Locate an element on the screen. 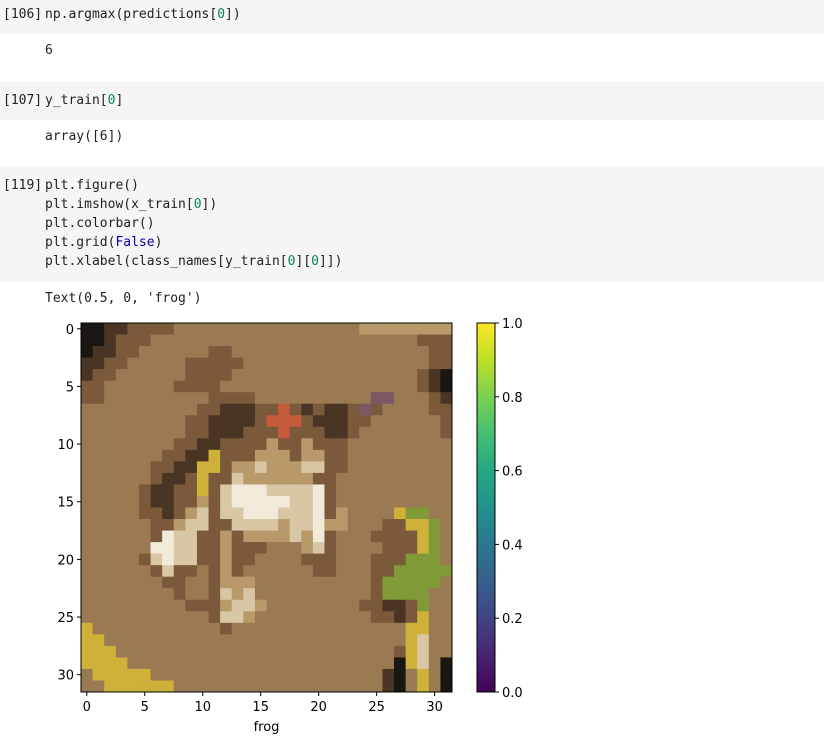 The width and height of the screenshot is (824, 756). code-cell: [107] y_train[0] is located at coordinates (412, 101).